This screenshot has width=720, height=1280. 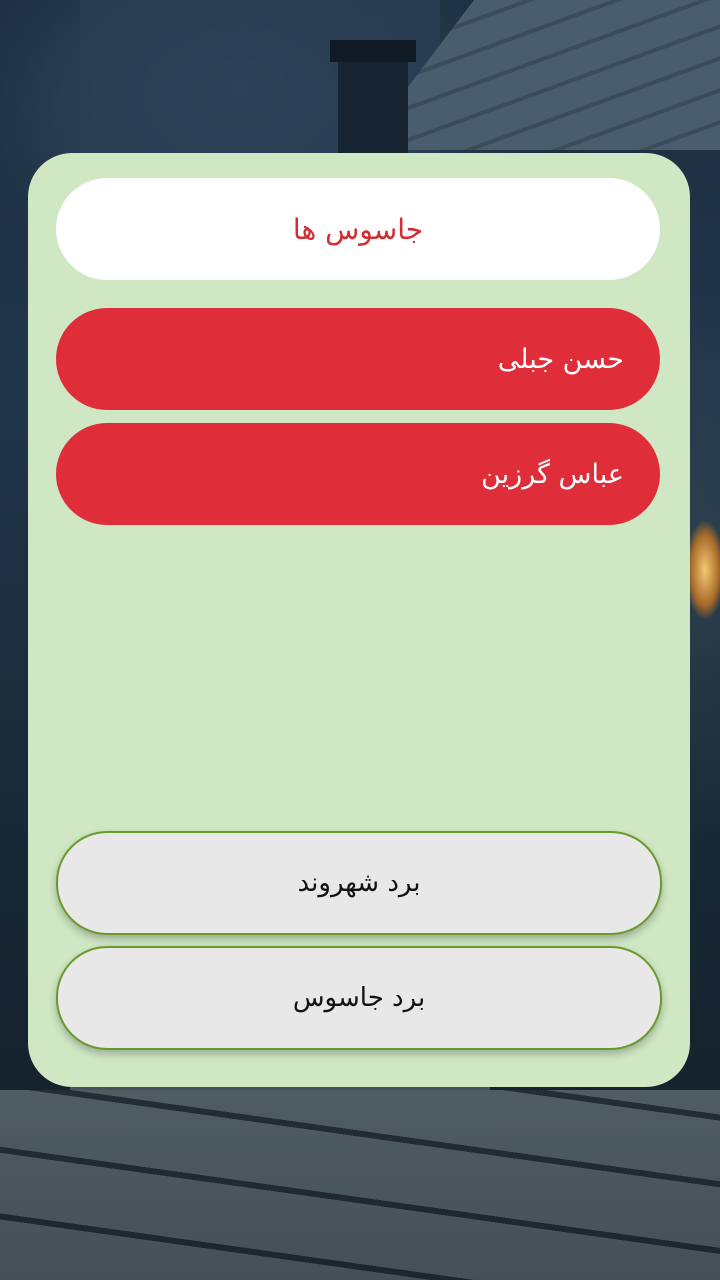 I want to click on spy-win-label: برد جاسوس, so click(x=359, y=998).